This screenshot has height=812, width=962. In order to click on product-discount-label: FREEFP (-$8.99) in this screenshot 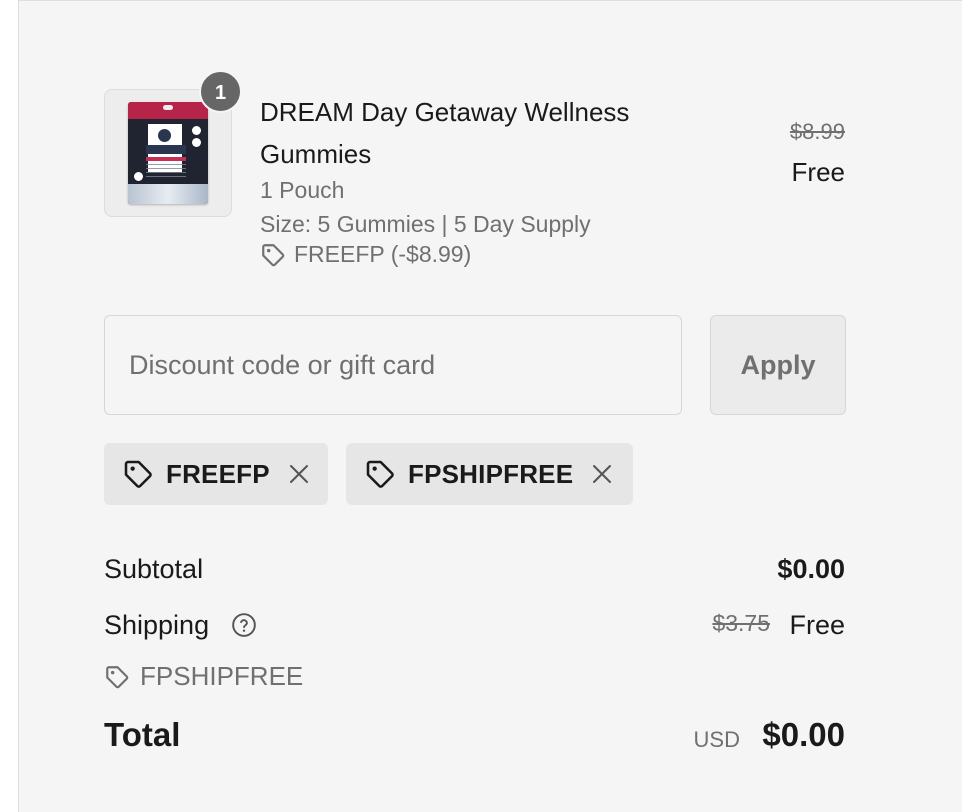, I will do `click(383, 254)`.